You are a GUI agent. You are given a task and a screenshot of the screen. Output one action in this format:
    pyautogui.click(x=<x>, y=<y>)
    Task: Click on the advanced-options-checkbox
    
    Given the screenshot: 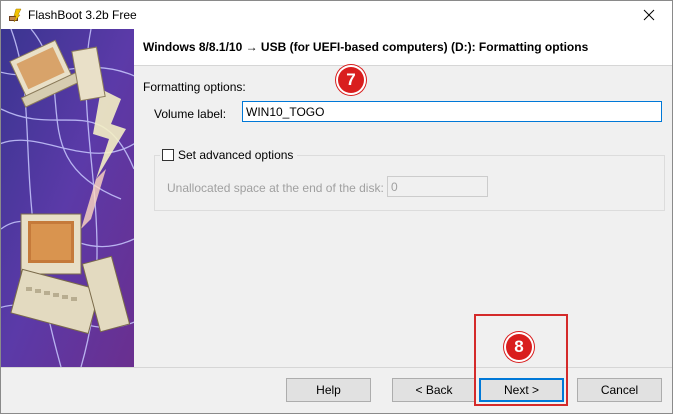 What is the action you would take?
    pyautogui.click(x=168, y=155)
    